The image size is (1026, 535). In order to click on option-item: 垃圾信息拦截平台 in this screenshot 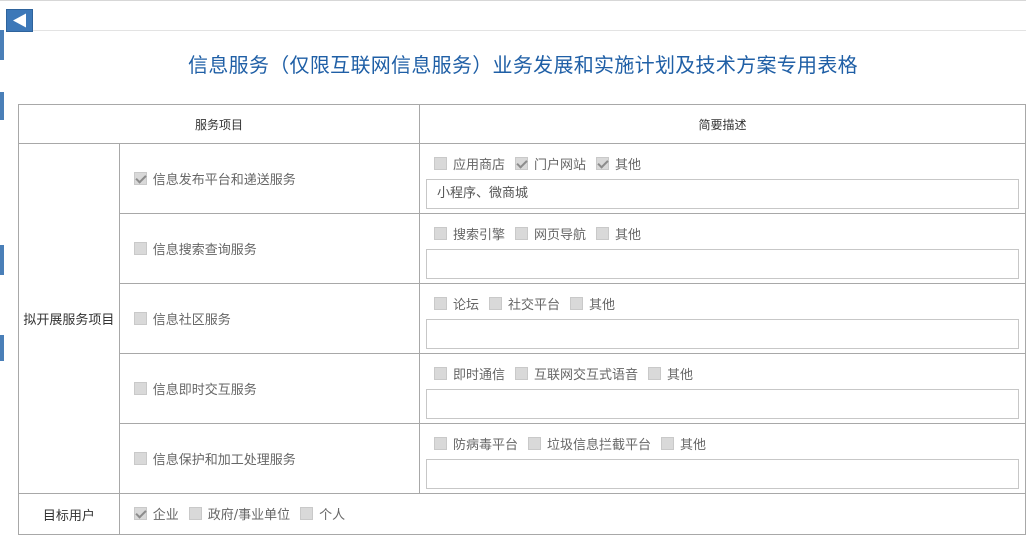, I will do `click(589, 443)`.